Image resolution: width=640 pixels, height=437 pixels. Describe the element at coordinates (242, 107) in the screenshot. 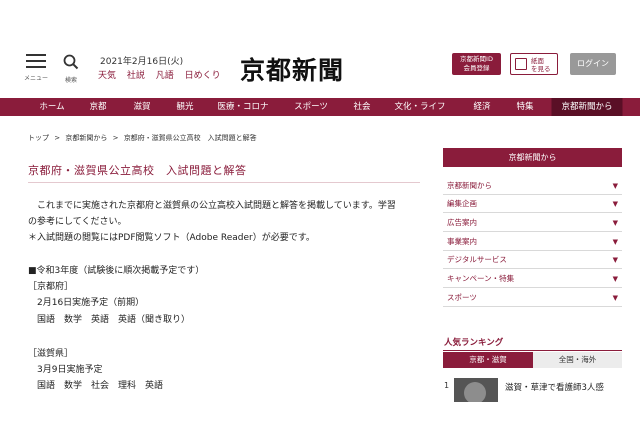

I see `nav-medical-corona: 医療・コロナ` at that location.